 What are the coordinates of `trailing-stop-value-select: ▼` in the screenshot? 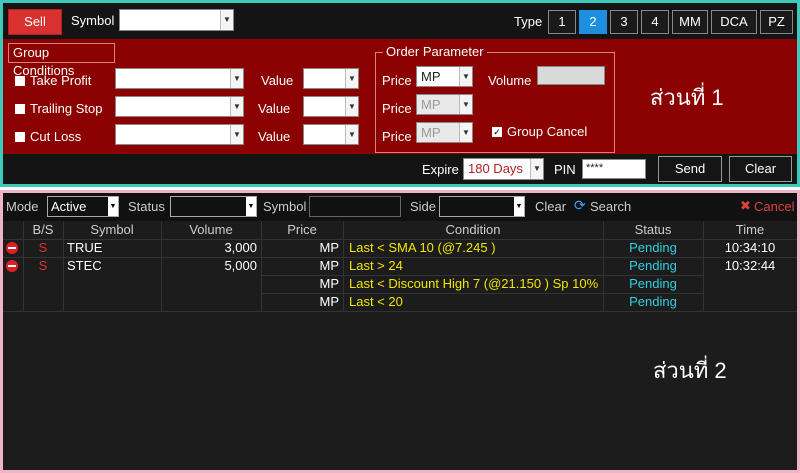 It's located at (331, 106).